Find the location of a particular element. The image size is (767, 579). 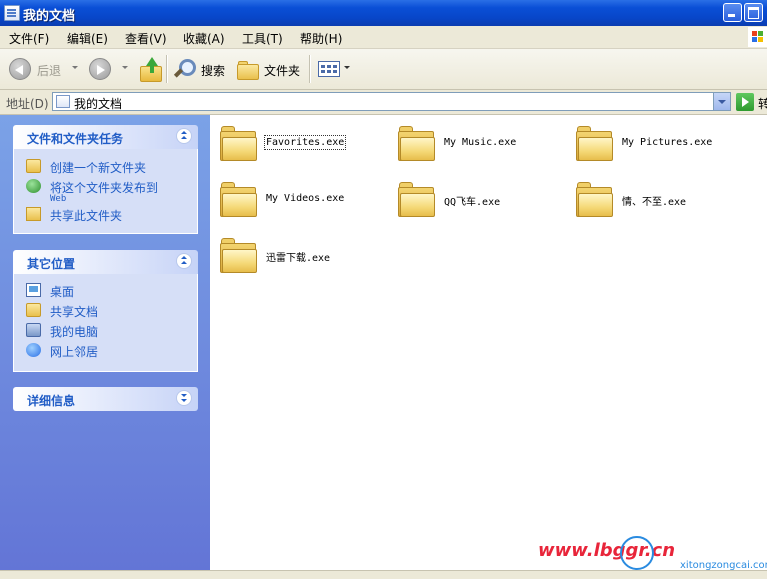

file-item: My Videos.exe is located at coordinates (305, 199).